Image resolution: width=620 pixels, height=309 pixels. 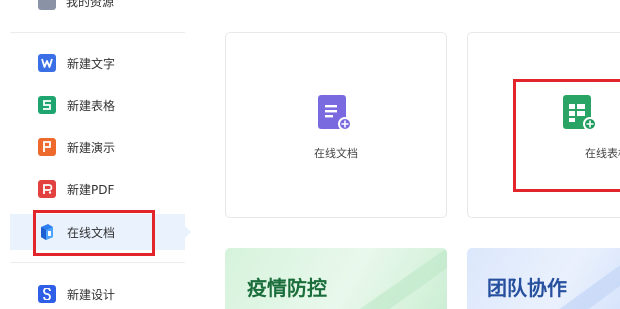 I want to click on sidebar-item-new-text: 新建文字, so click(x=97, y=63).